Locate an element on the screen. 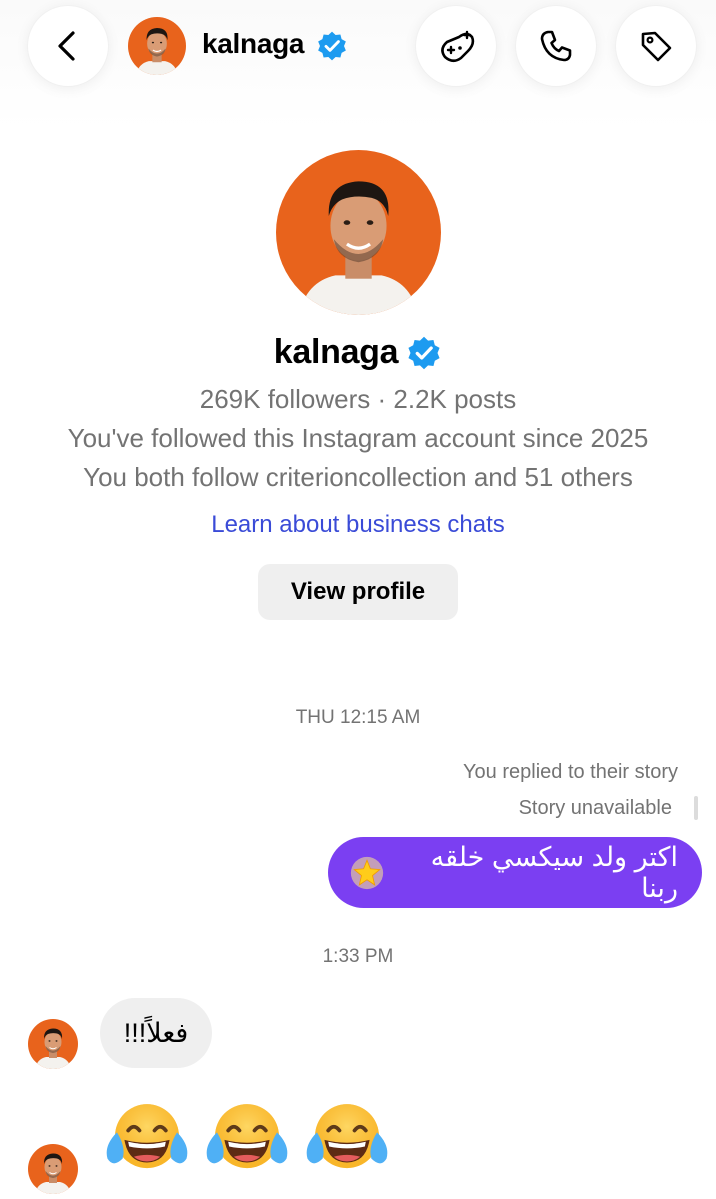 The width and height of the screenshot is (716, 1199). header-username: kalnaga is located at coordinates (253, 44).